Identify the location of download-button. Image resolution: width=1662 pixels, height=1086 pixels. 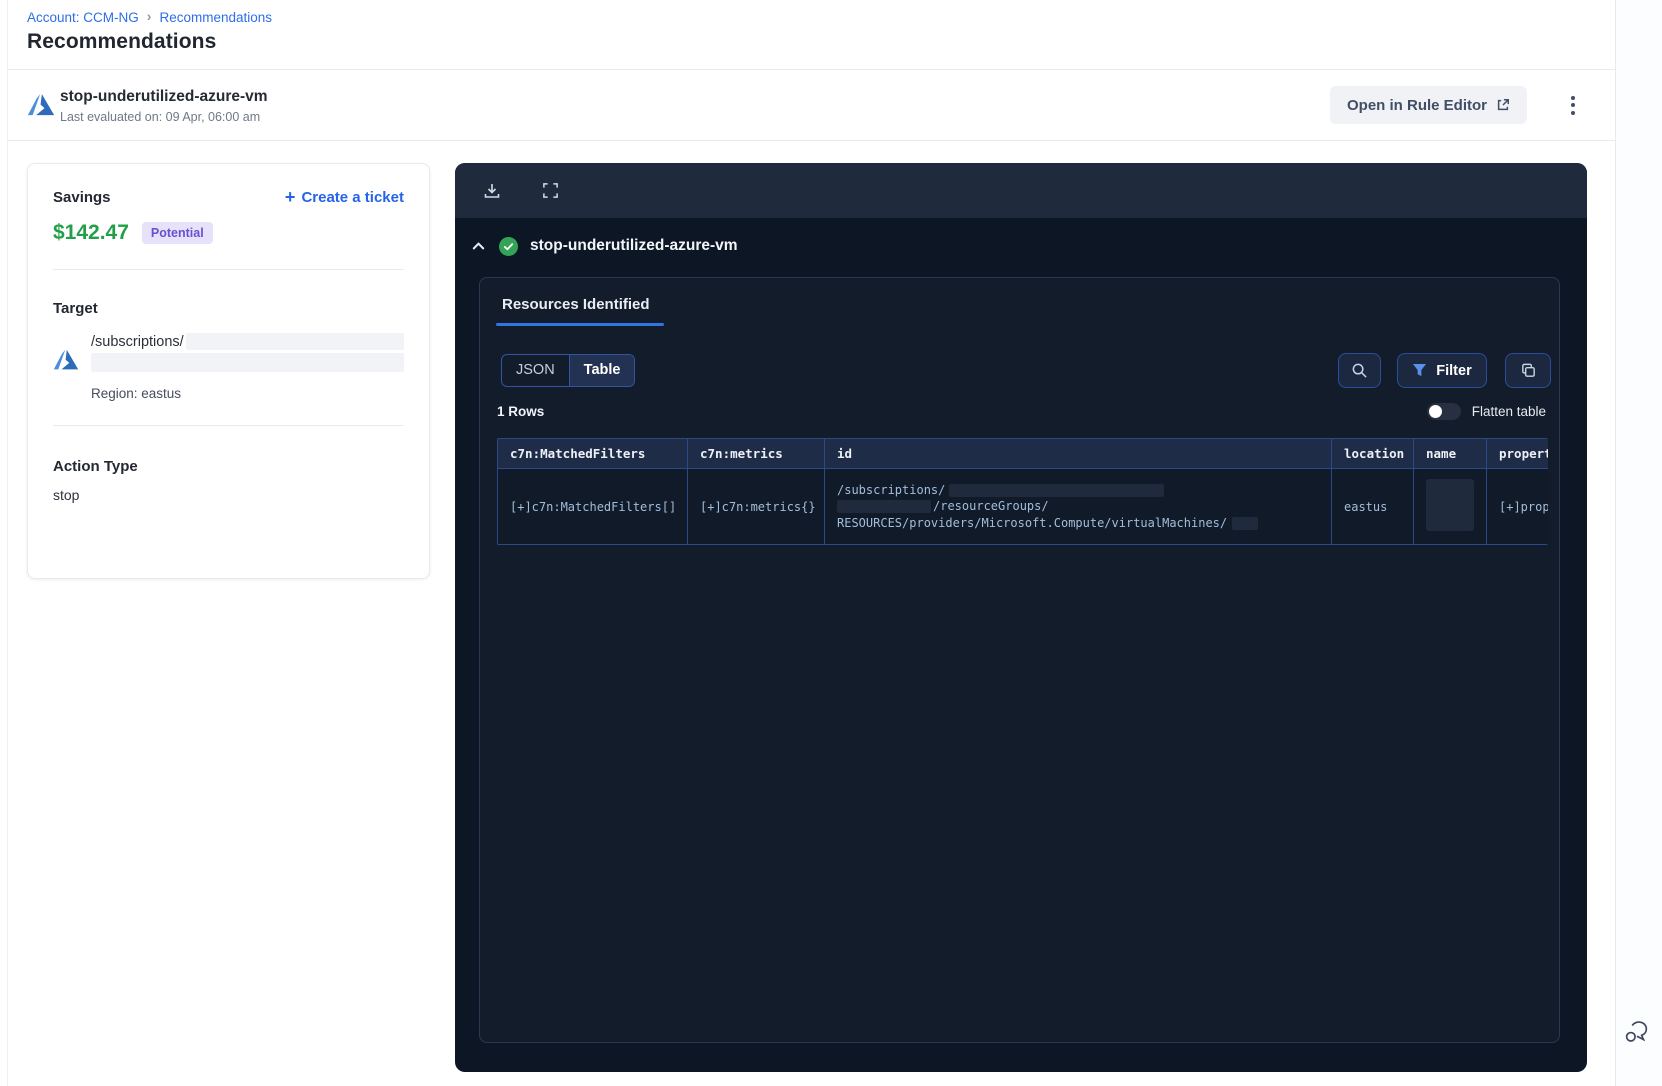
(492, 191).